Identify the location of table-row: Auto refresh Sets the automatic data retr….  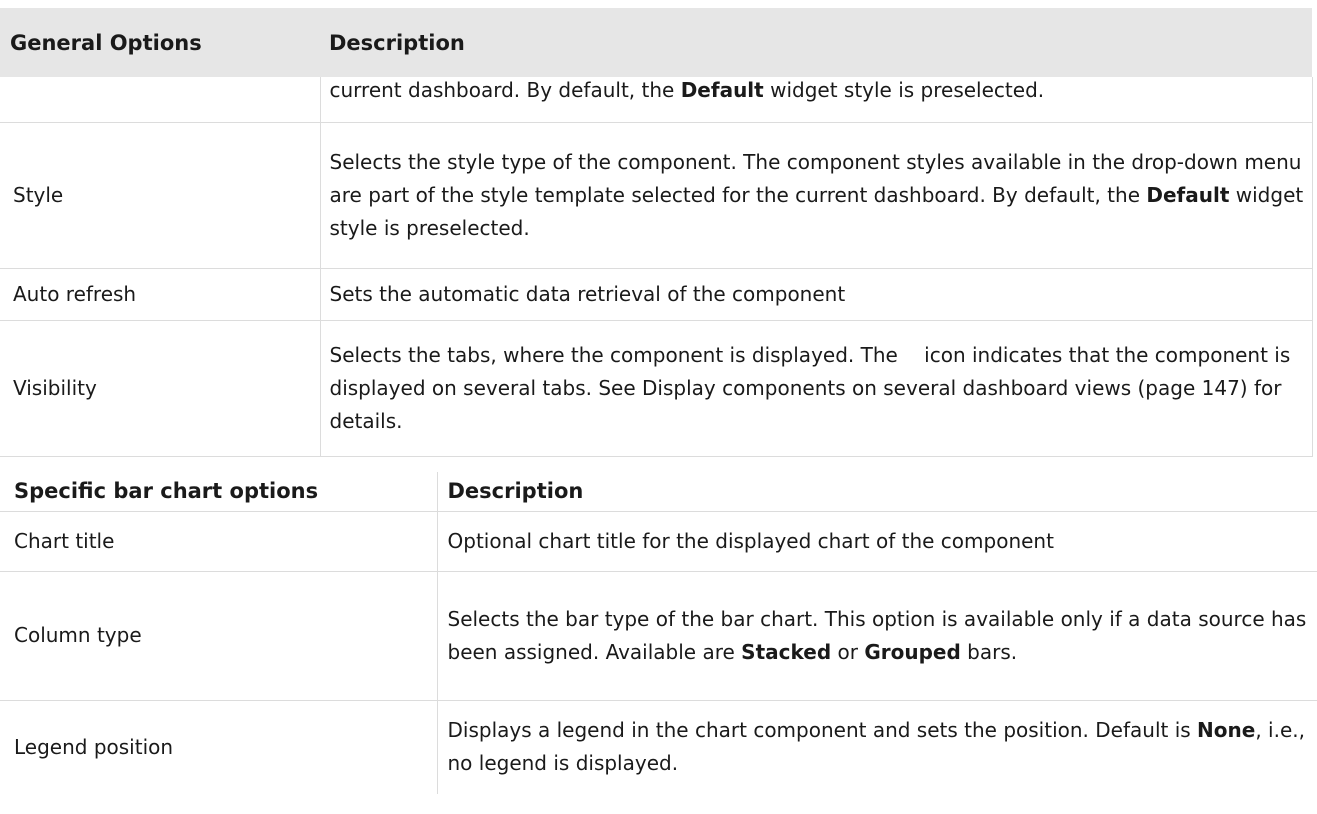
(656, 294).